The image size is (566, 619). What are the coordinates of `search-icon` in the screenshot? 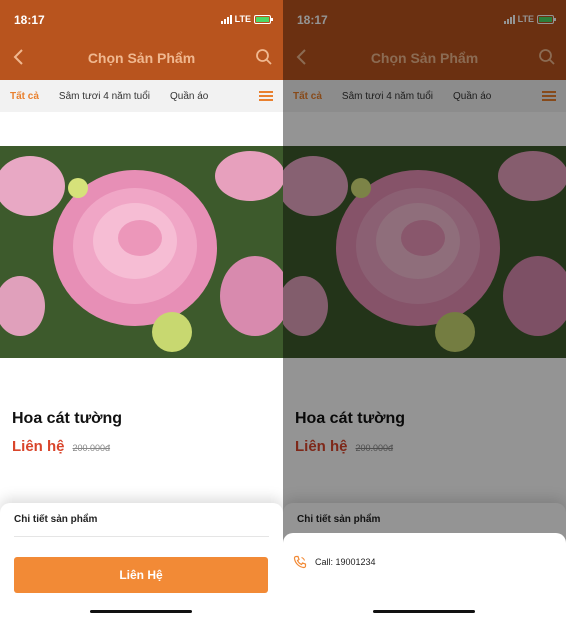 It's located at (264, 57).